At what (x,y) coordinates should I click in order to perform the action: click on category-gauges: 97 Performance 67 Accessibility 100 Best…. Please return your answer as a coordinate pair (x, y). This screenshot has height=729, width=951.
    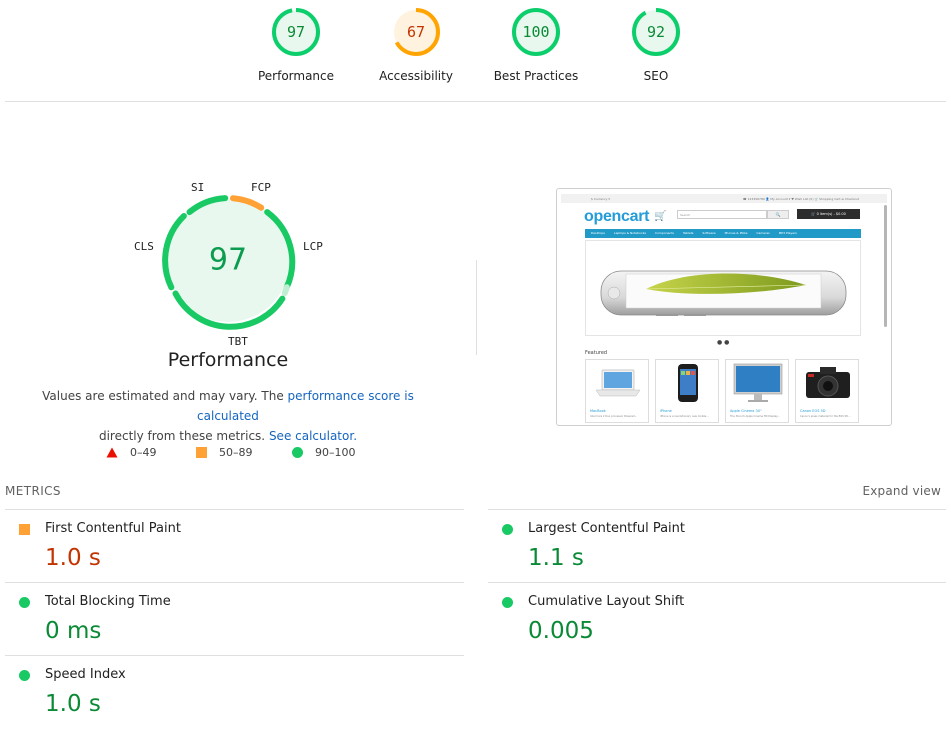
    Looking at the image, I should click on (475, 53).